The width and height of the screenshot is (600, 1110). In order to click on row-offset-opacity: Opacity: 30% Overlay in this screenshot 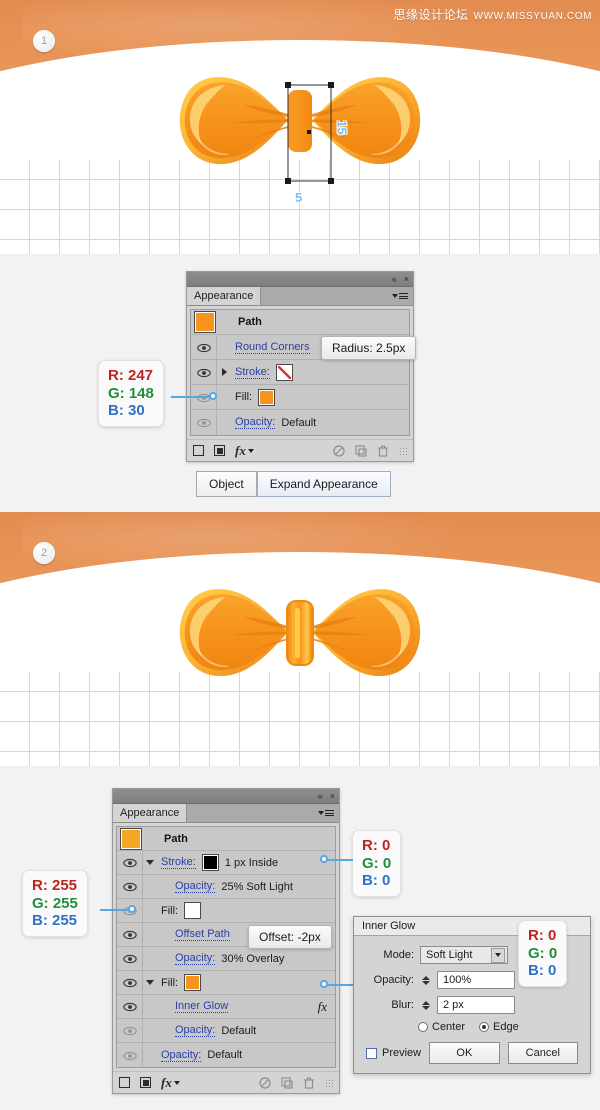, I will do `click(226, 959)`.